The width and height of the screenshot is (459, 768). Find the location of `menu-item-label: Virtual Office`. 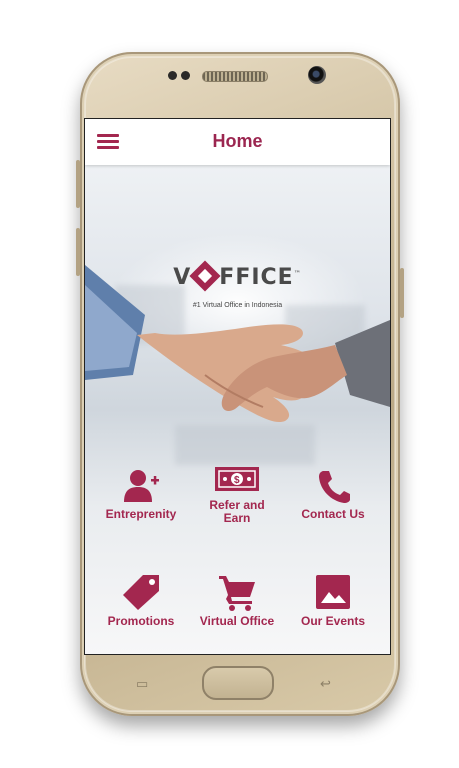

menu-item-label: Virtual Office is located at coordinates (237, 621).